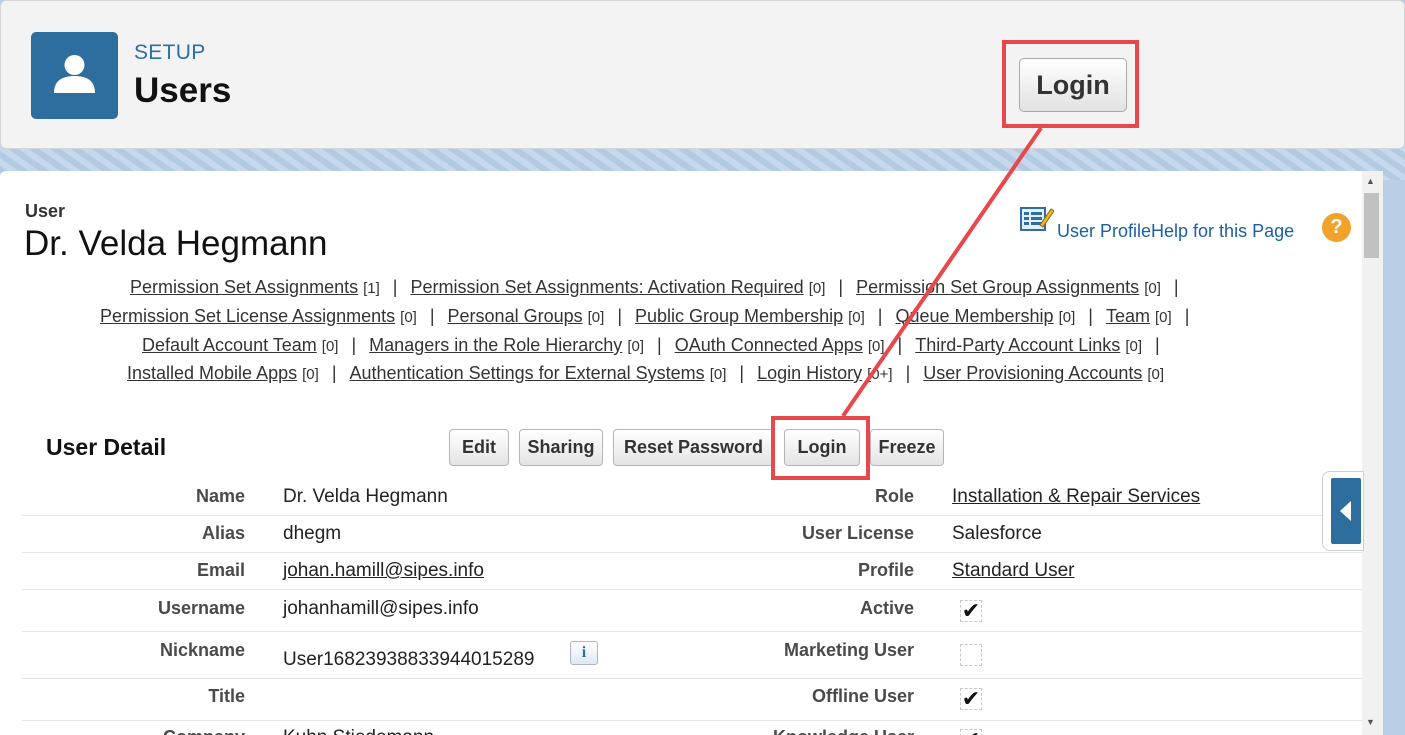  Describe the element at coordinates (515, 316) in the screenshot. I see `related-link: Personal Groups` at that location.